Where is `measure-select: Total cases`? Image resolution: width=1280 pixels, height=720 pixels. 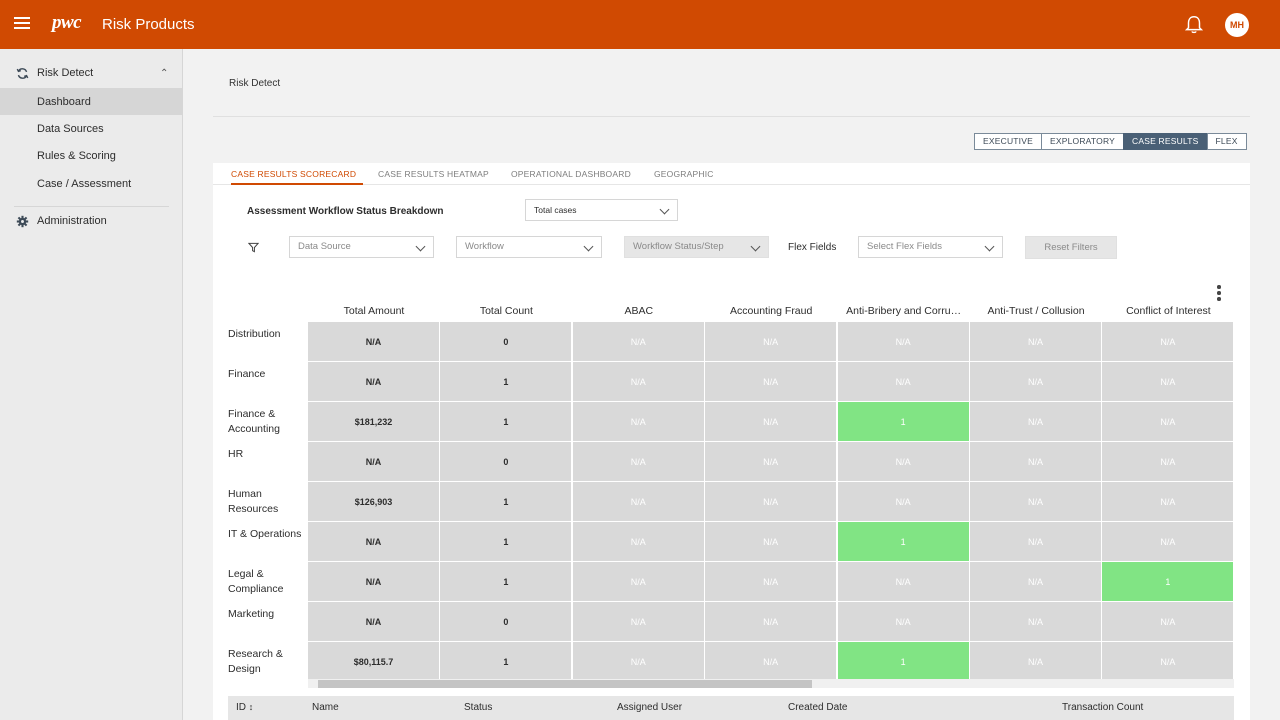 measure-select: Total cases is located at coordinates (601, 210).